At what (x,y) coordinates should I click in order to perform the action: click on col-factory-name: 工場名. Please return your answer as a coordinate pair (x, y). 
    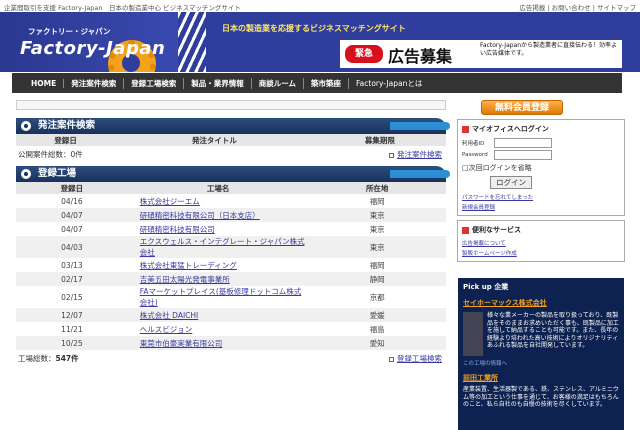
    Looking at the image, I should click on (218, 188).